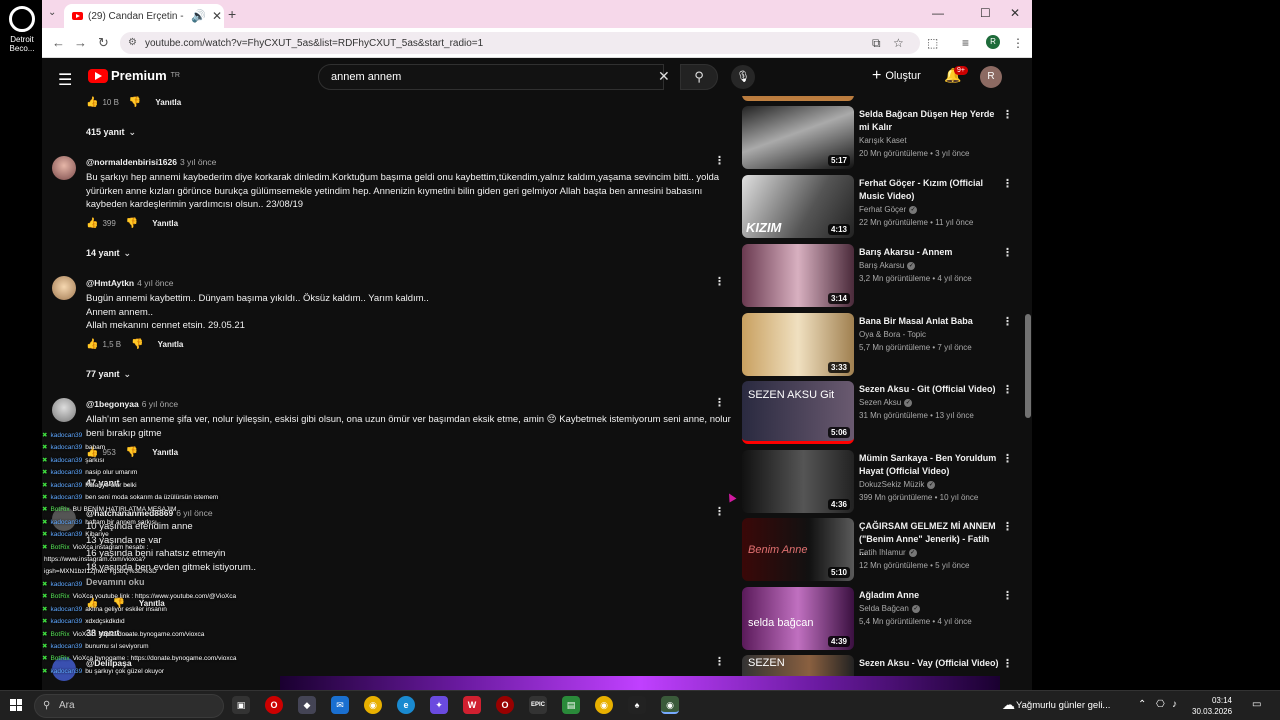 The height and width of the screenshot is (720, 1280). Describe the element at coordinates (65, 80) in the screenshot. I see `hamburger-menu-icon: ☰` at that location.